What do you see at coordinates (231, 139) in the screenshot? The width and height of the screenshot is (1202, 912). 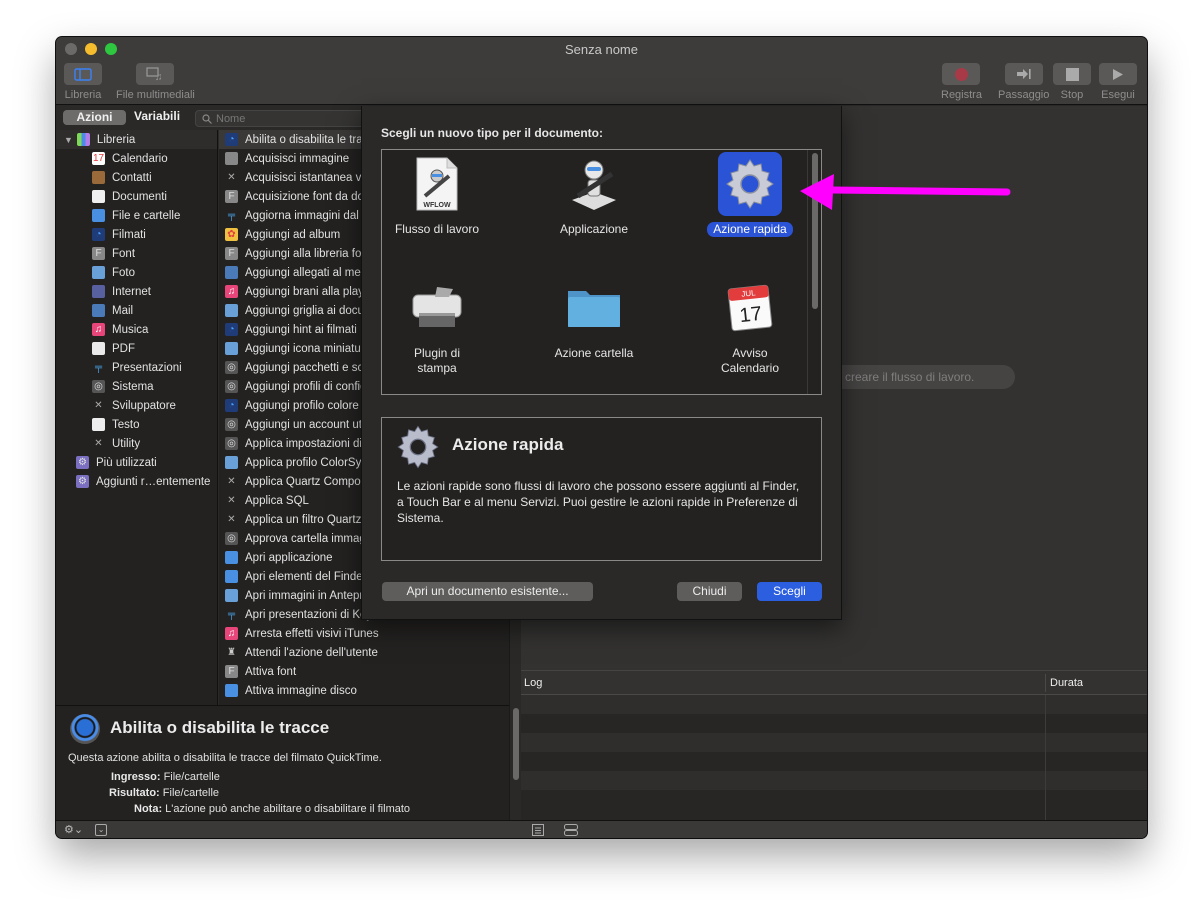 I see `quicktime-icon: ◔` at bounding box center [231, 139].